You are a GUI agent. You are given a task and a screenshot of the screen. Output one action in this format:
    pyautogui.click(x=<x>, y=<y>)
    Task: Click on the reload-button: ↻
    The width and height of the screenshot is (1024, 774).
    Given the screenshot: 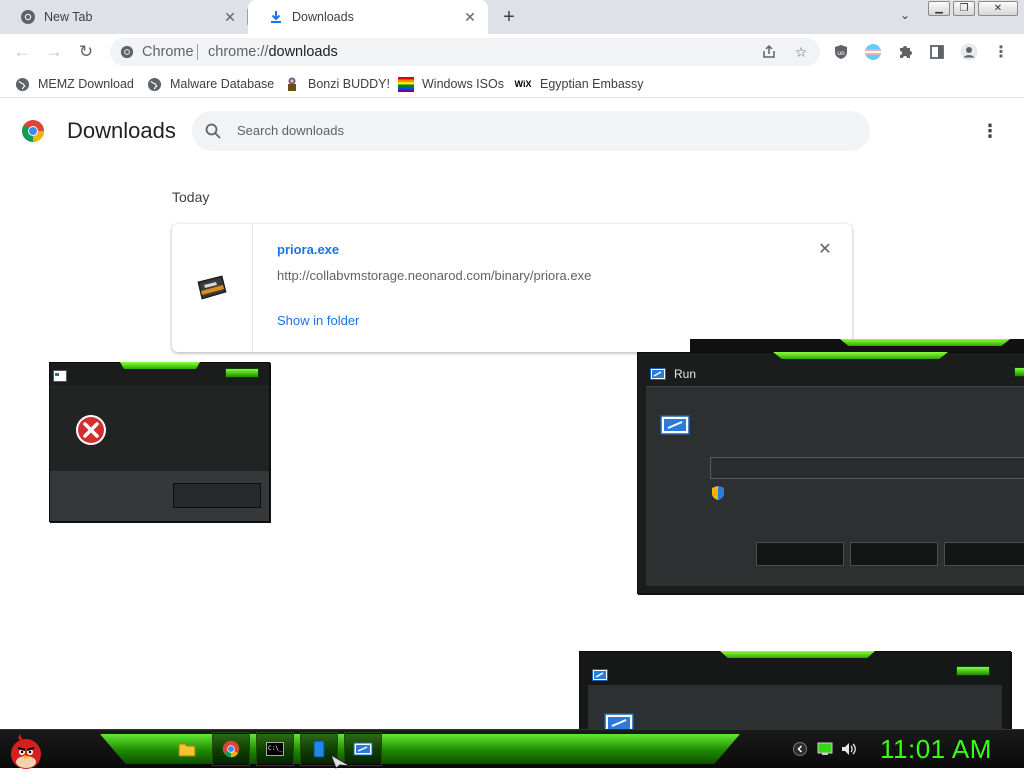 What is the action you would take?
    pyautogui.click(x=86, y=52)
    